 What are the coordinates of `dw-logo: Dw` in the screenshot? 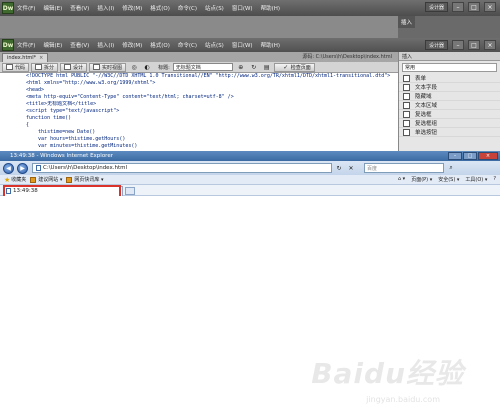 It's located at (8, 8).